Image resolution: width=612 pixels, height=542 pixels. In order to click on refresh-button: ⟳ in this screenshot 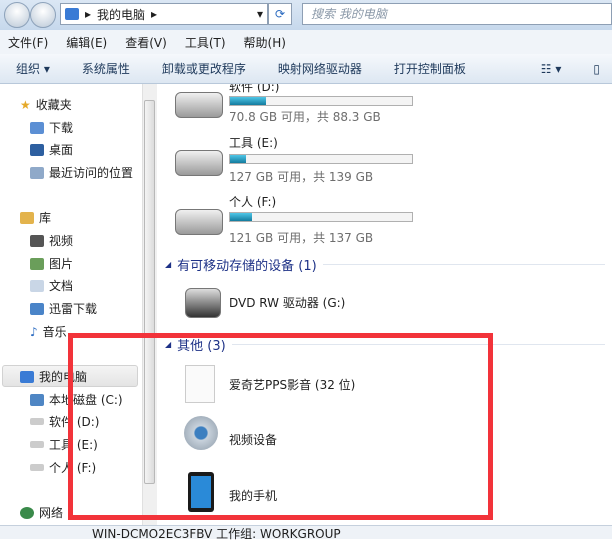, I will do `click(280, 14)`.